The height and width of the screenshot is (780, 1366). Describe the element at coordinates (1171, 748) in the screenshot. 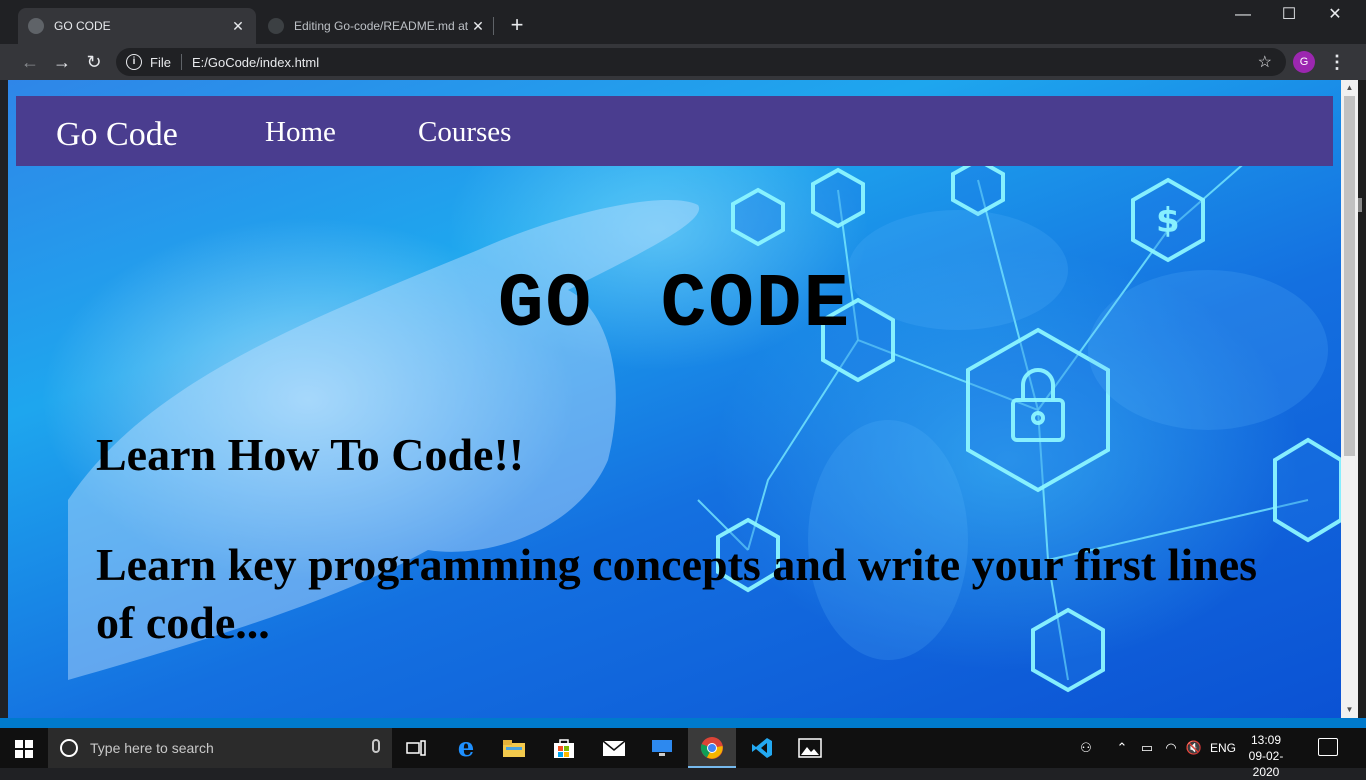

I see `wifi-icon: ◠` at that location.